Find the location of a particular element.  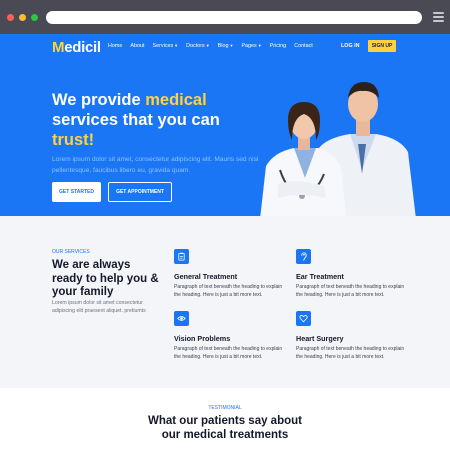

nav-item-doctors: Doctors▼ is located at coordinates (198, 46).